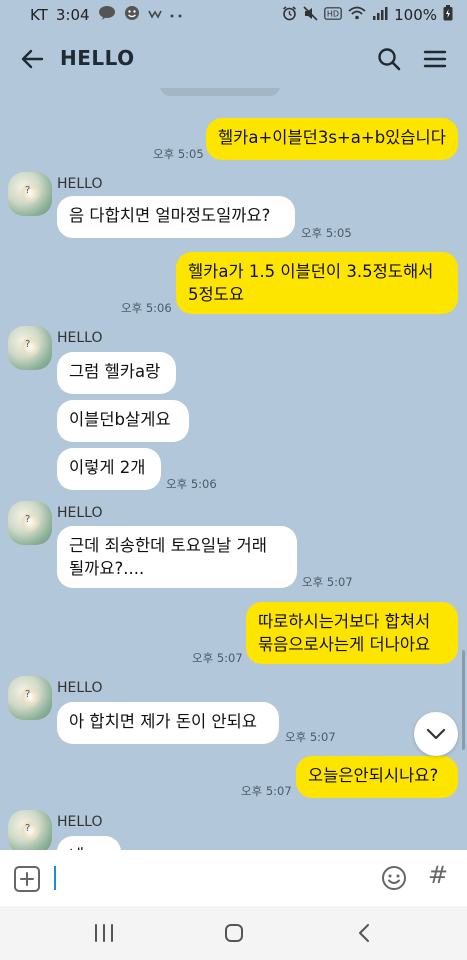  I want to click on message-input-bar: #, so click(233, 878).